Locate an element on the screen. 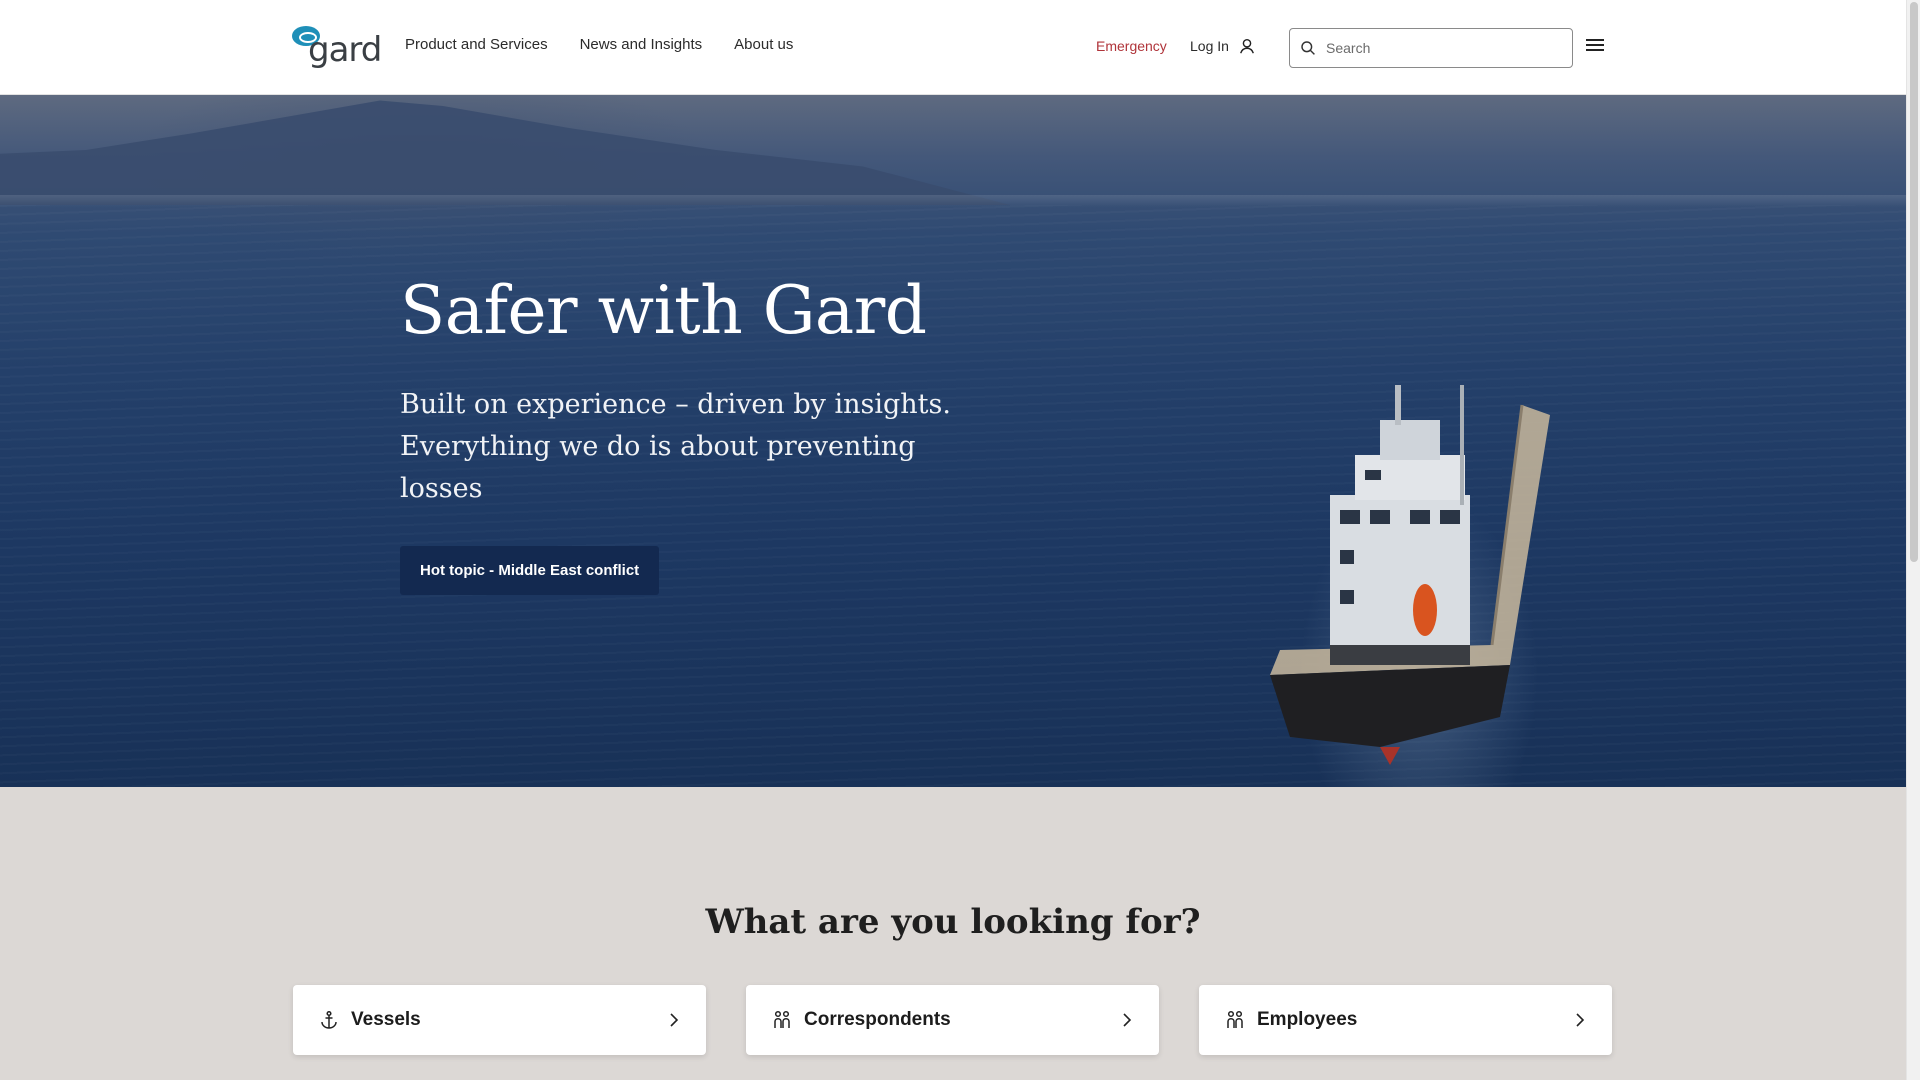 The image size is (1920, 1080). lookup-cards: Vessels Correspondents Employees is located at coordinates (952, 1020).